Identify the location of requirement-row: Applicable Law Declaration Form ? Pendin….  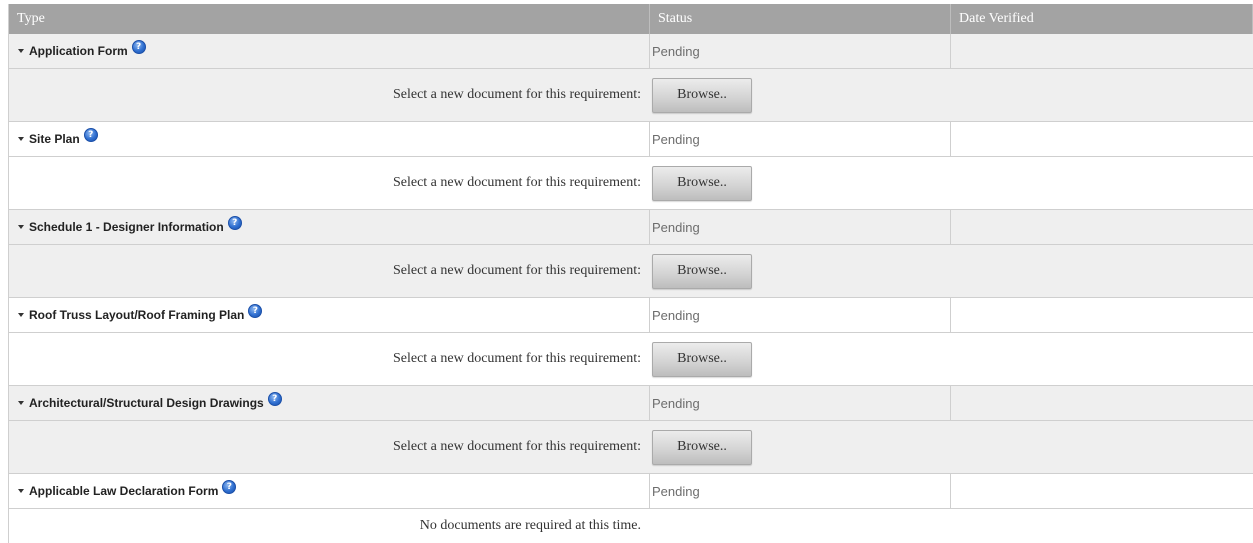
(631, 491).